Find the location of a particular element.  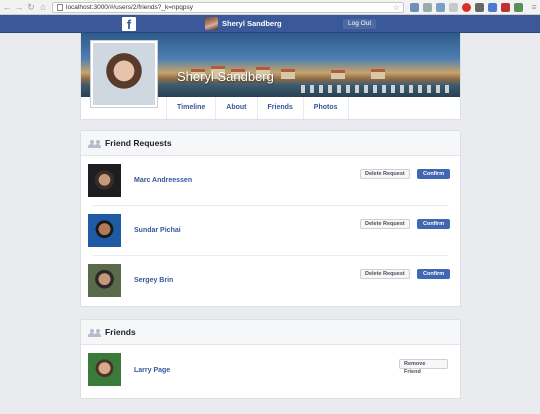

friend-requests-header: Friend Requests is located at coordinates (270, 143).